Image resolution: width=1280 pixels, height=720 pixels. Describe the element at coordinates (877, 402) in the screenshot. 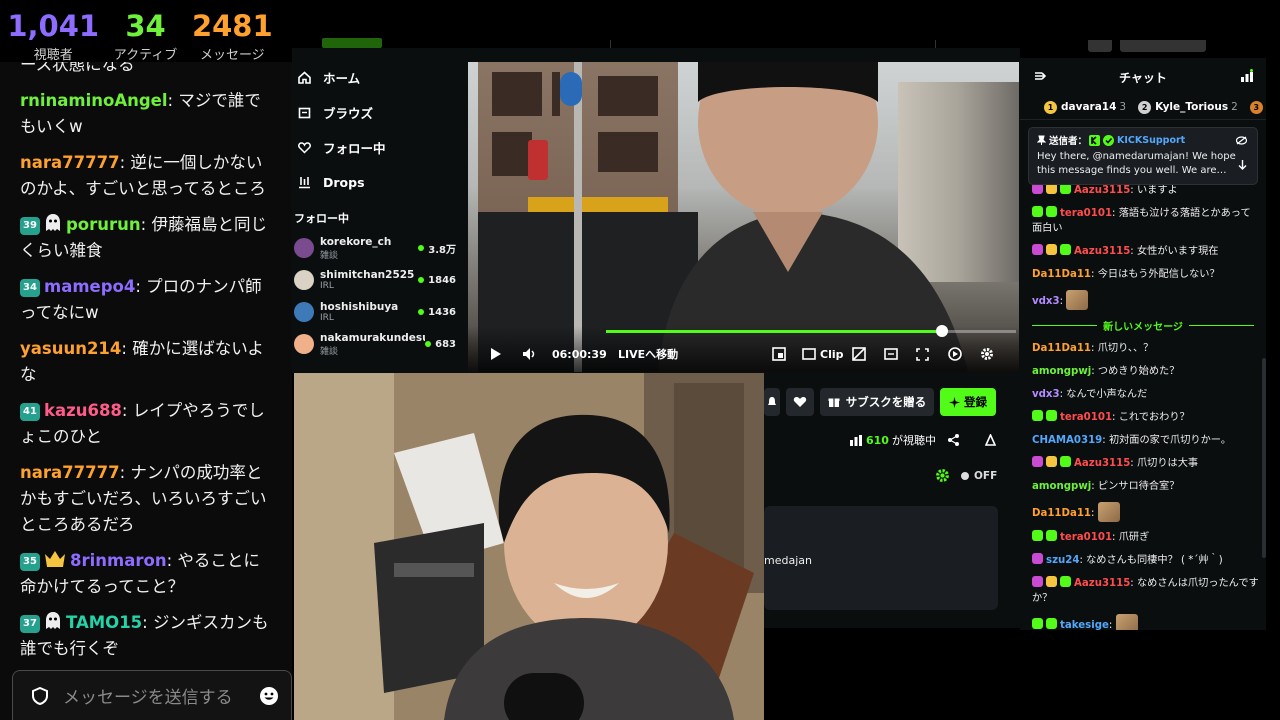

I see `gift-subscription-button: サブスクを贈る` at that location.